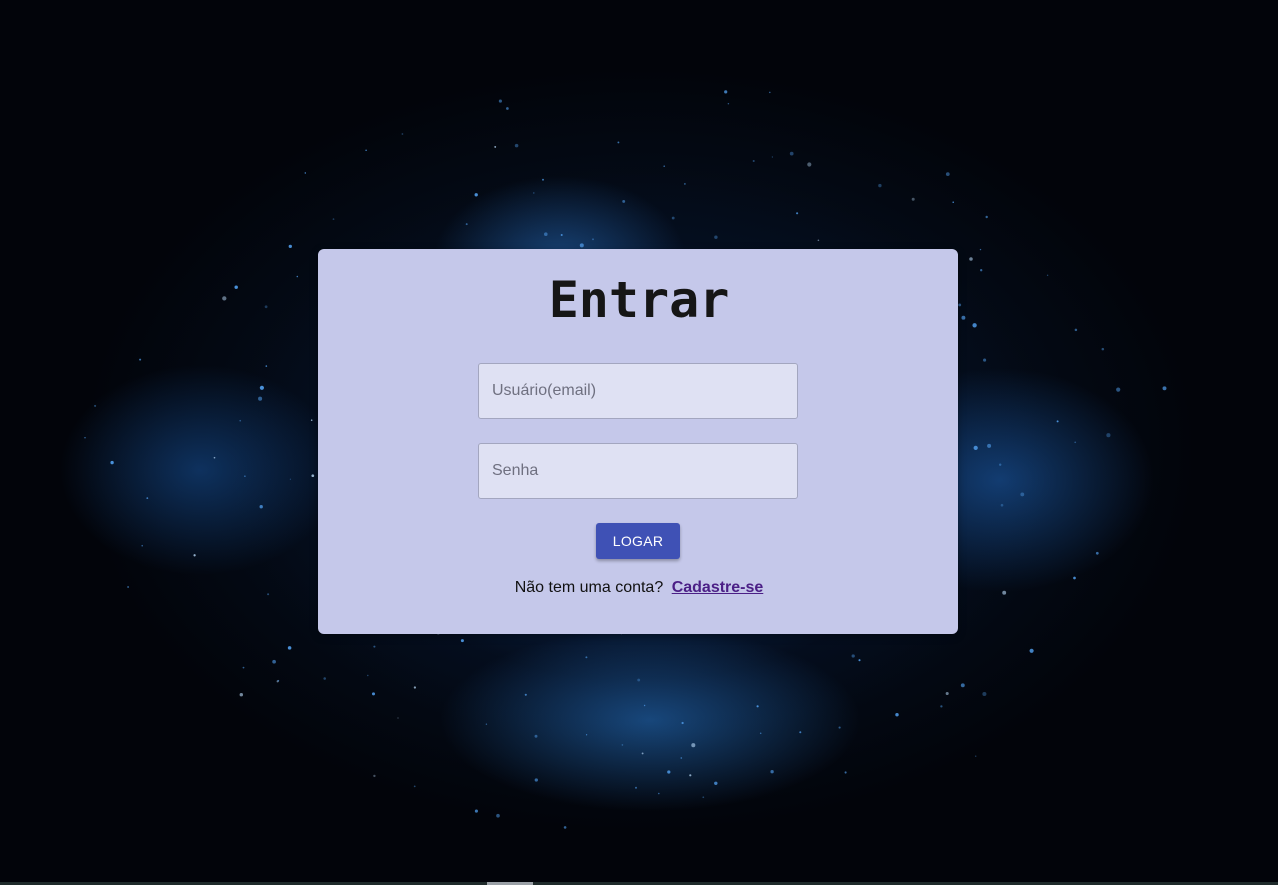  Describe the element at coordinates (638, 541) in the screenshot. I see `login-button: LOGAR` at that location.